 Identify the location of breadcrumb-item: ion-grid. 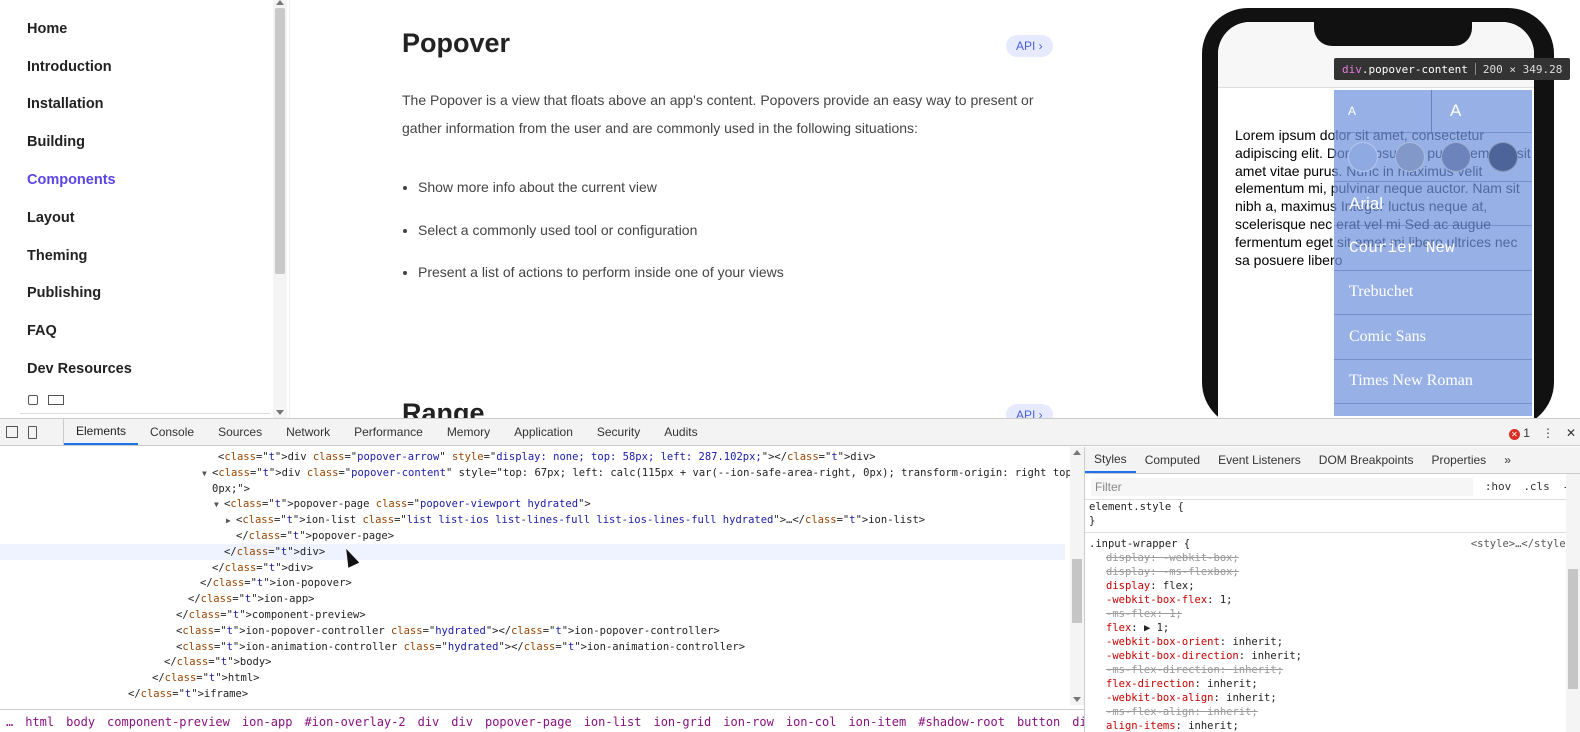
(682, 722).